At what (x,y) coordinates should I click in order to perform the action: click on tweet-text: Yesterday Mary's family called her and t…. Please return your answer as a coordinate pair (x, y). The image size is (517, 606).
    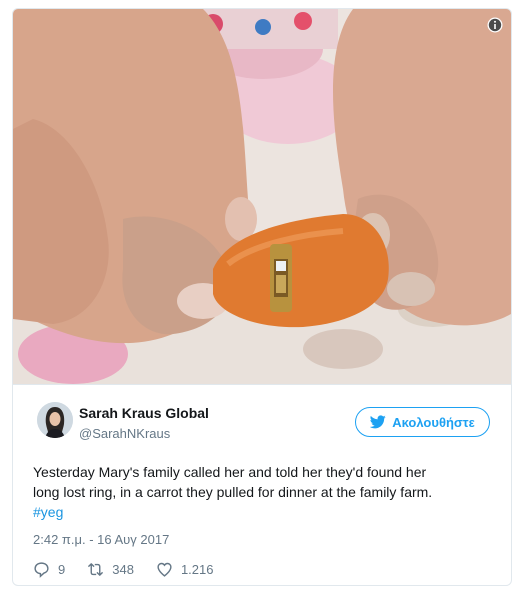
    Looking at the image, I should click on (268, 492).